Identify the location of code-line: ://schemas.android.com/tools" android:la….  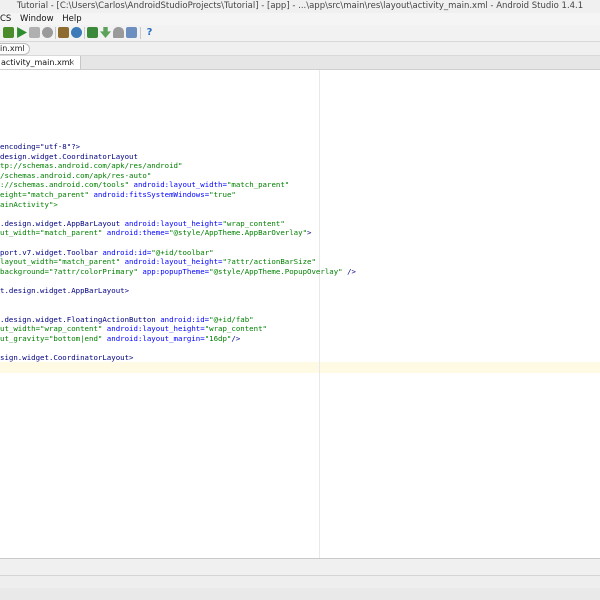
(178, 185).